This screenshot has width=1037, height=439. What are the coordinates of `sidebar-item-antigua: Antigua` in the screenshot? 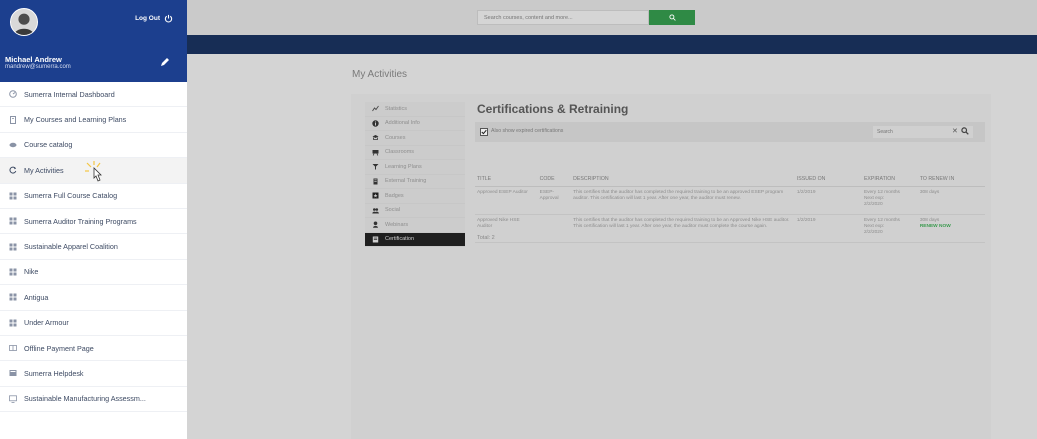 It's located at (93, 298).